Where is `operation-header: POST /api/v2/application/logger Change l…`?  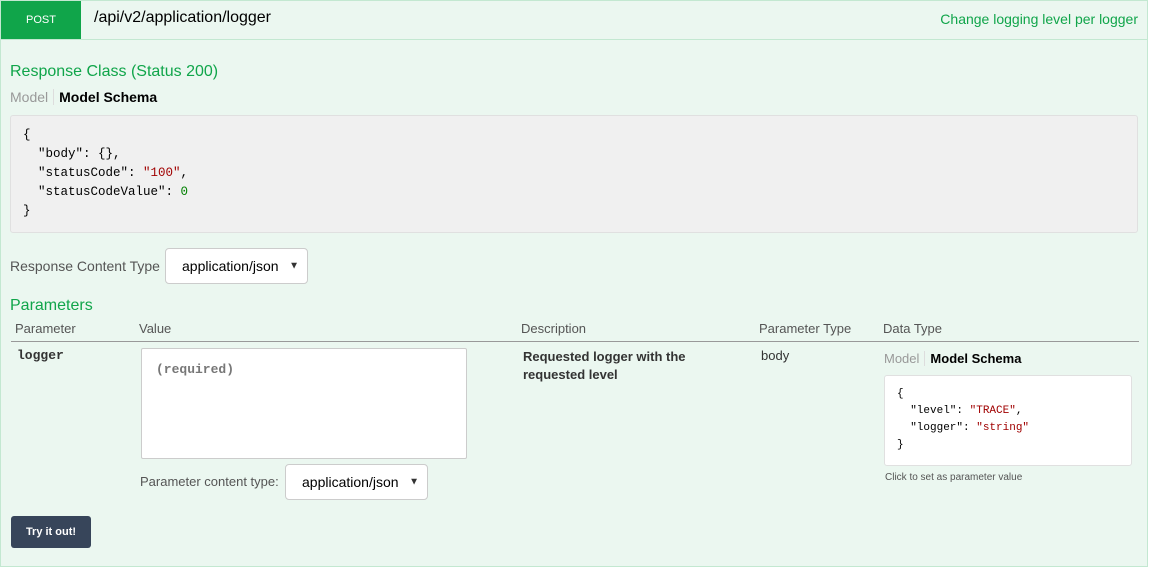 operation-header: POST /api/v2/application/logger Change l… is located at coordinates (574, 20).